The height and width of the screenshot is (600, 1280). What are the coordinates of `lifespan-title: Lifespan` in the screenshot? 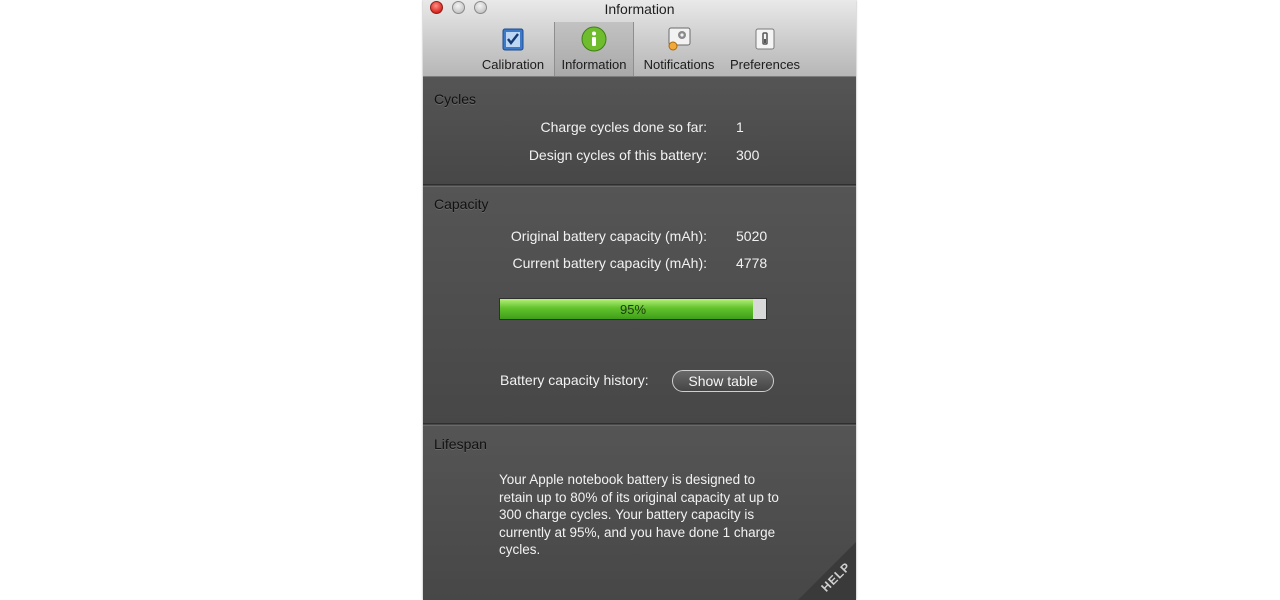 It's located at (460, 444).